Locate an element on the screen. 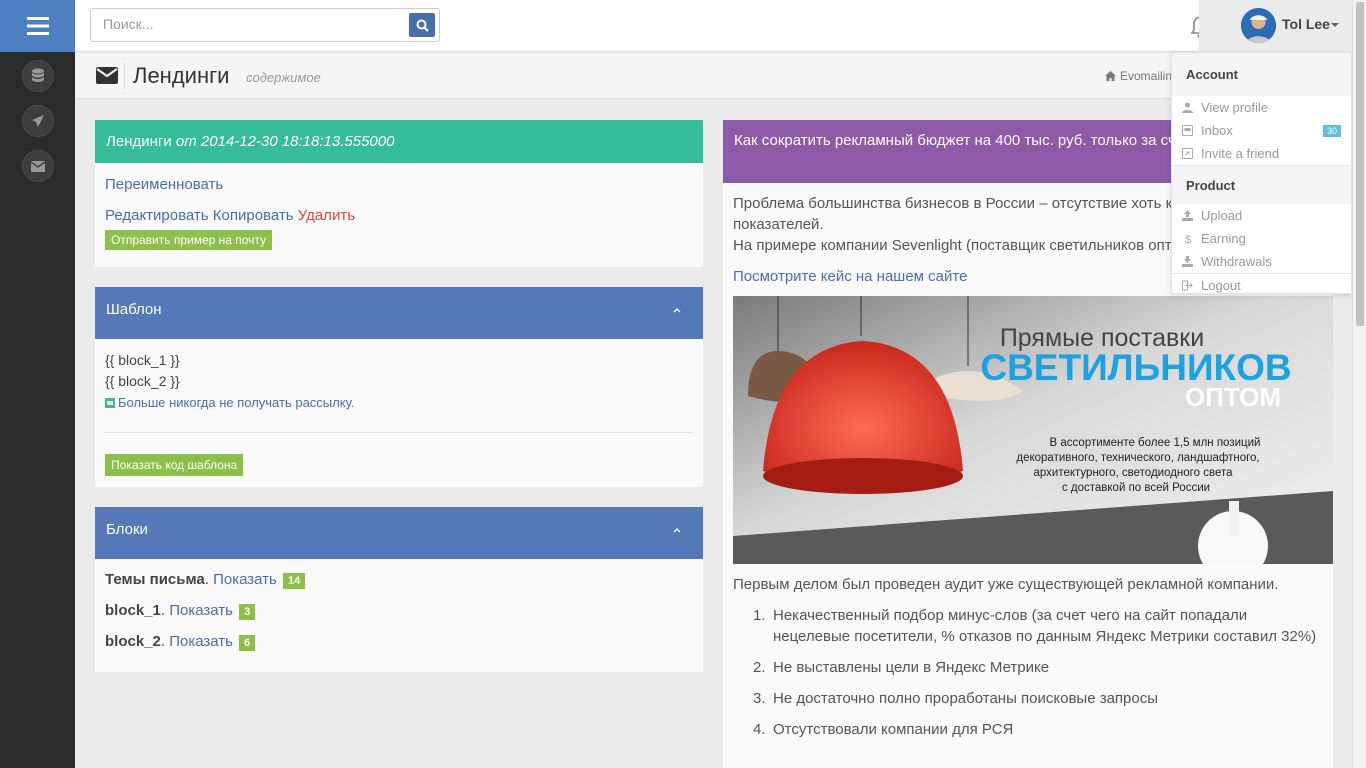 Image resolution: width=1366 pixels, height=768 pixels. sign-out-icon is located at coordinates (1187, 285).